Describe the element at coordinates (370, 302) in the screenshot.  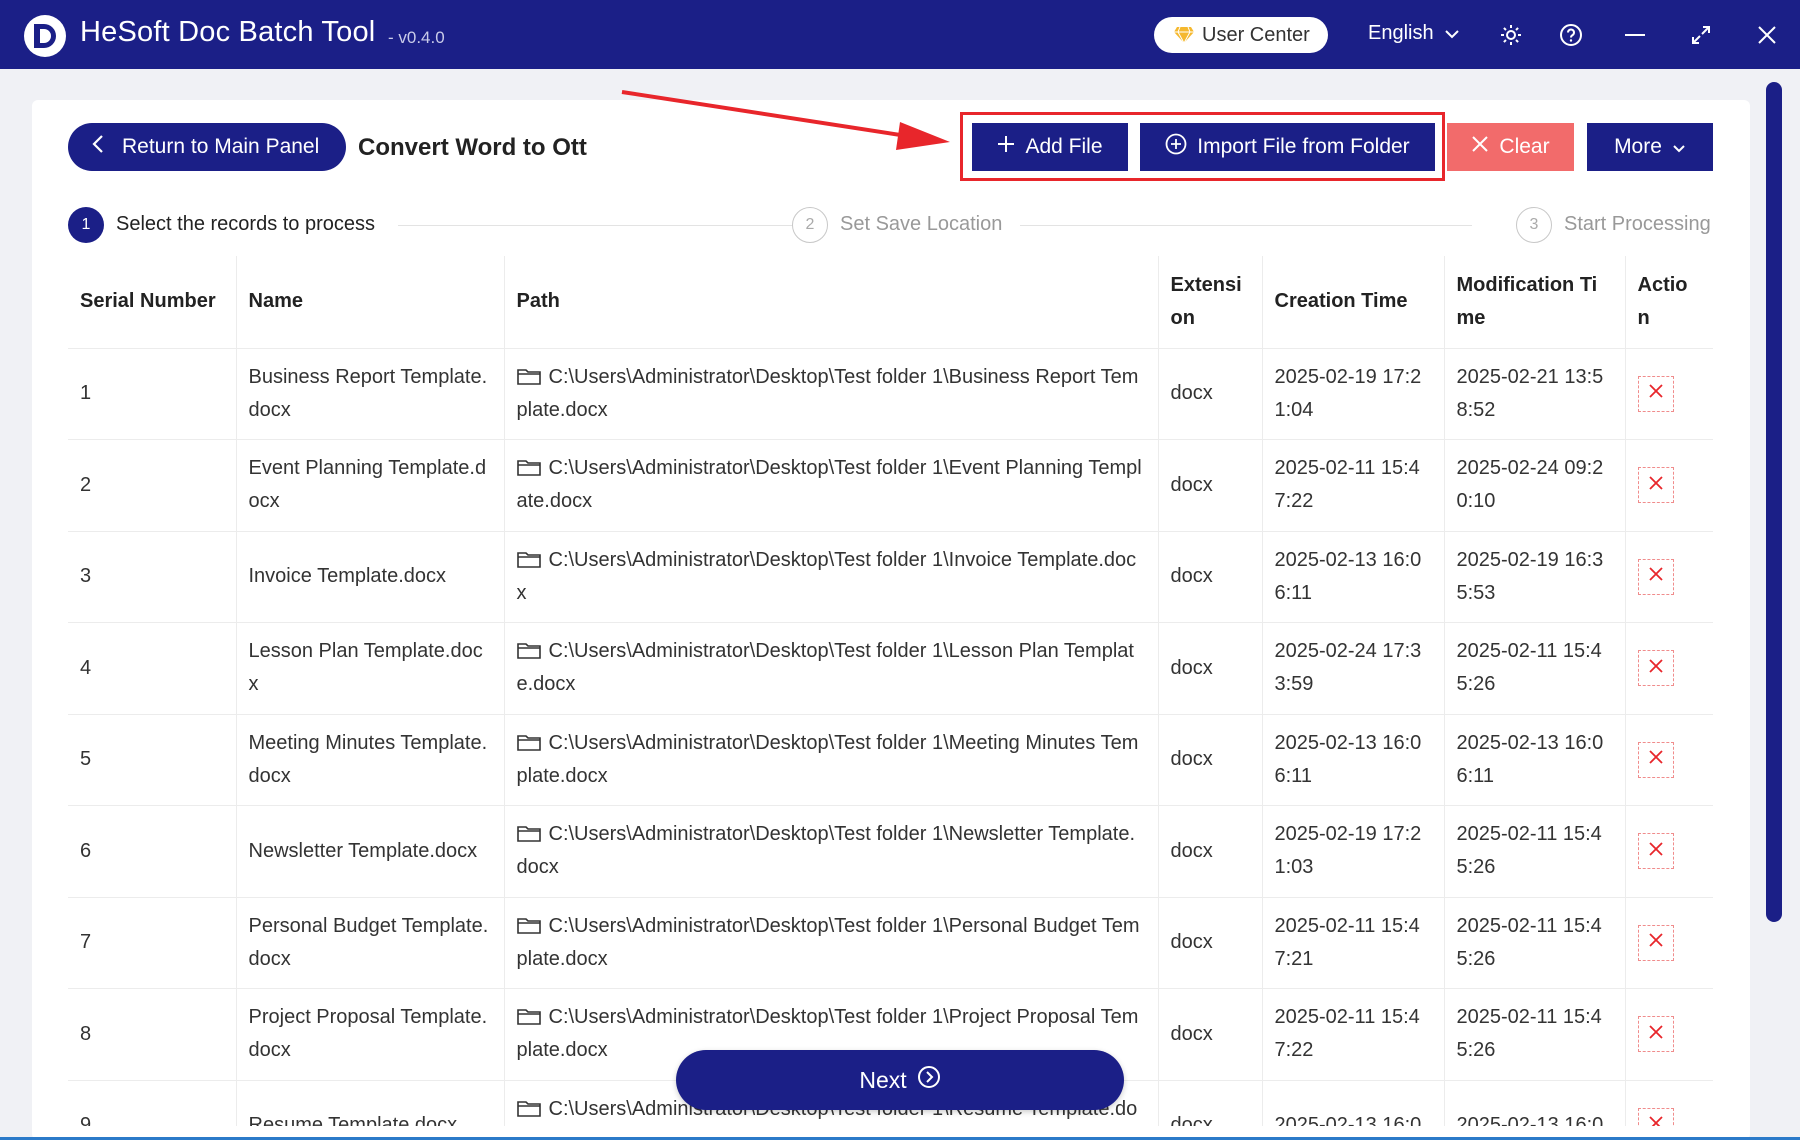
I see `header-name: Name` at that location.